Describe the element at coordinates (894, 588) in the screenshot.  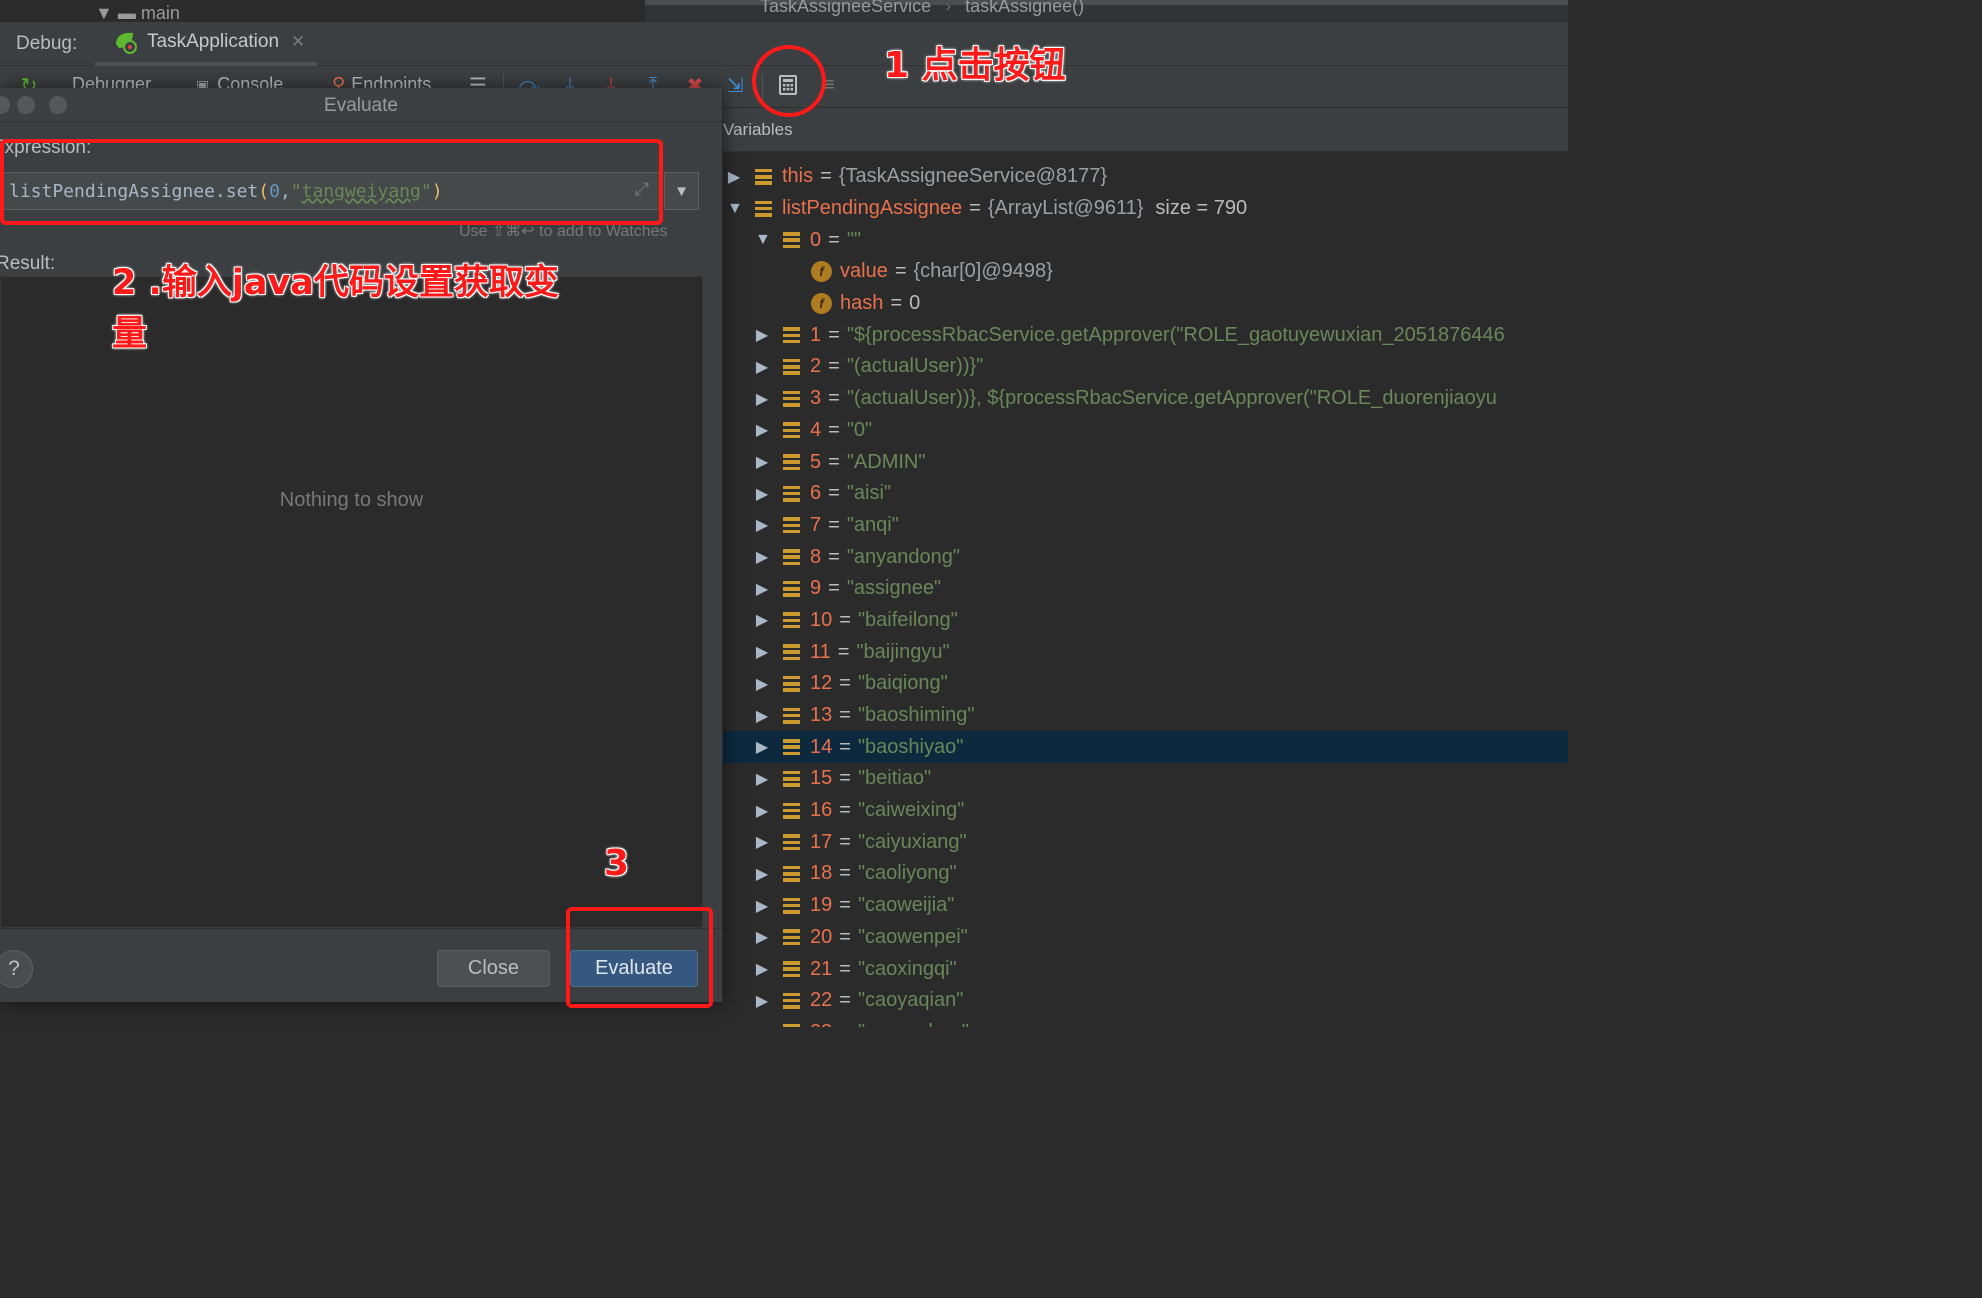
I see `item-value: "assignee"` at that location.